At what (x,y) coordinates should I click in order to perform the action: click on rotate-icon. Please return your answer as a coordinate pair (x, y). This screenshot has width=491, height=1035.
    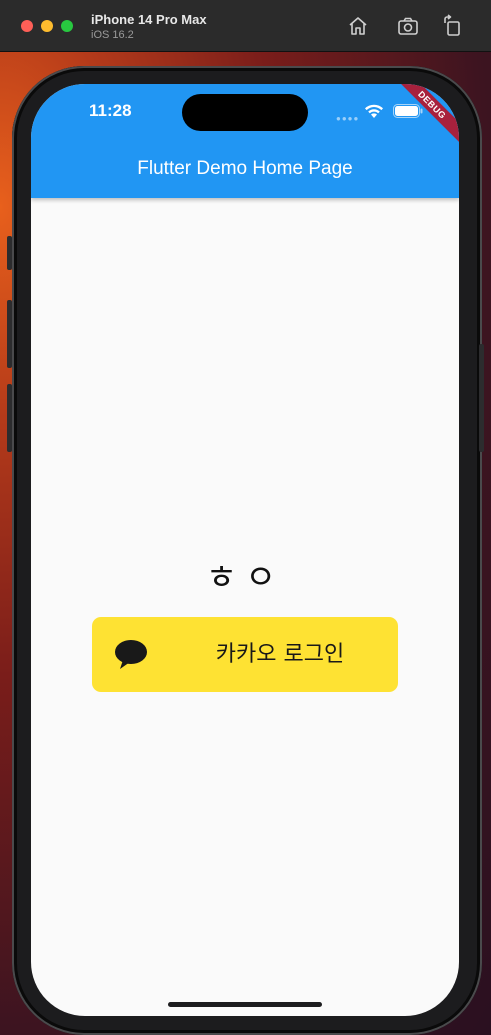
    Looking at the image, I should click on (453, 26).